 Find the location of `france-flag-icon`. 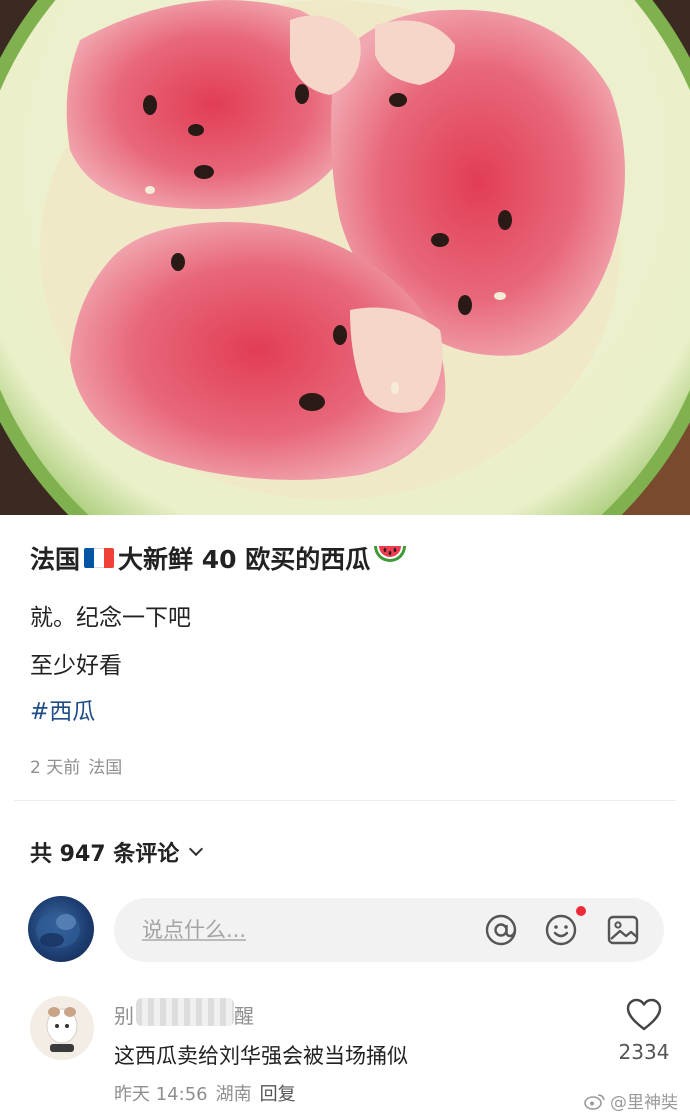

france-flag-icon is located at coordinates (99, 558).